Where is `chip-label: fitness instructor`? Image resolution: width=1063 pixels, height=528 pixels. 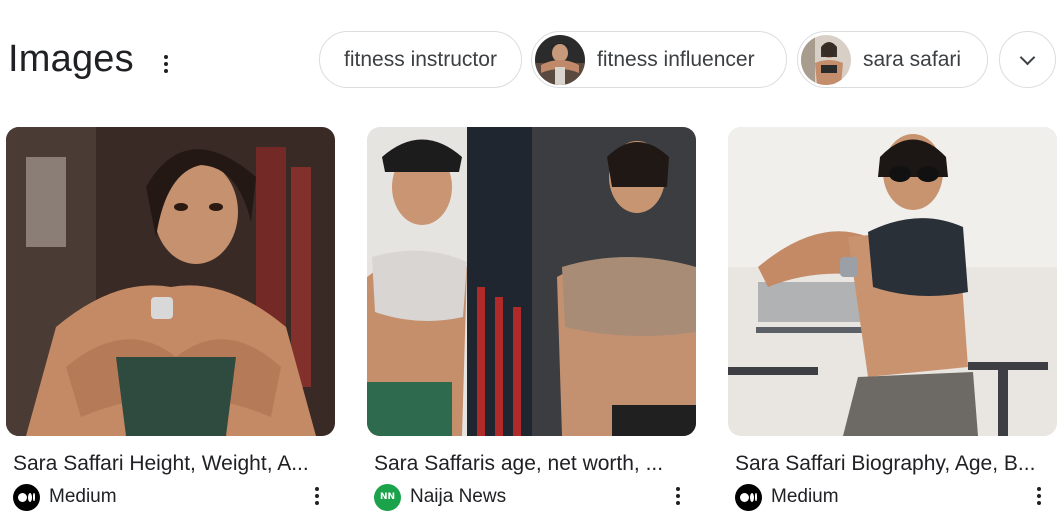 chip-label: fitness instructor is located at coordinates (420, 59).